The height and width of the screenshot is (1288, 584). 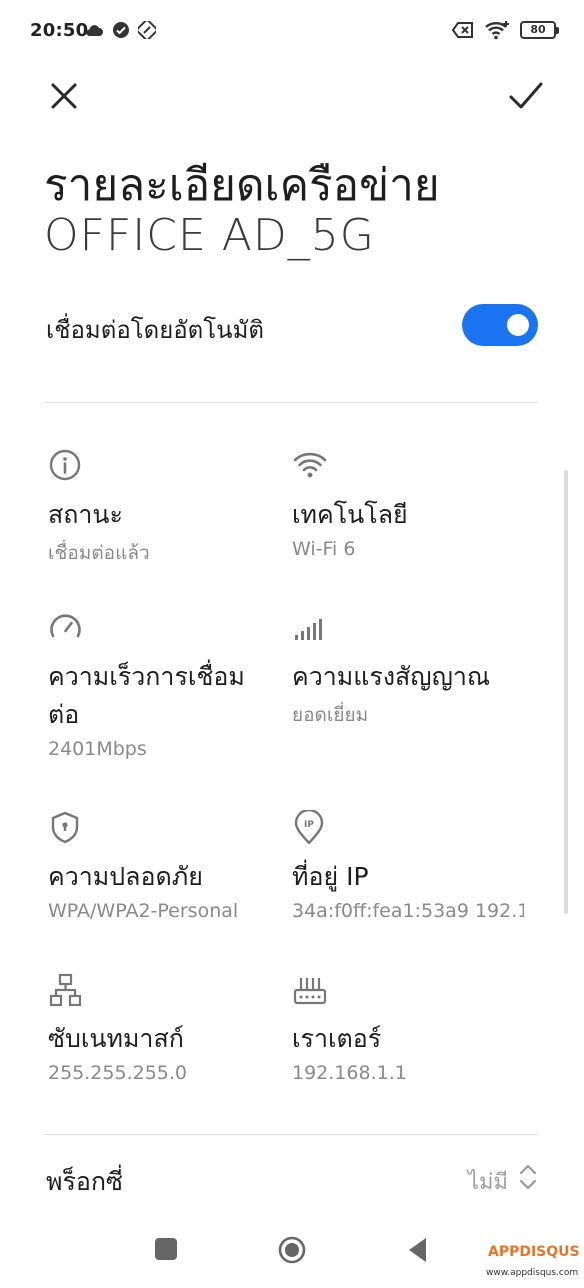 I want to click on battery-icon: 80, so click(x=539, y=30).